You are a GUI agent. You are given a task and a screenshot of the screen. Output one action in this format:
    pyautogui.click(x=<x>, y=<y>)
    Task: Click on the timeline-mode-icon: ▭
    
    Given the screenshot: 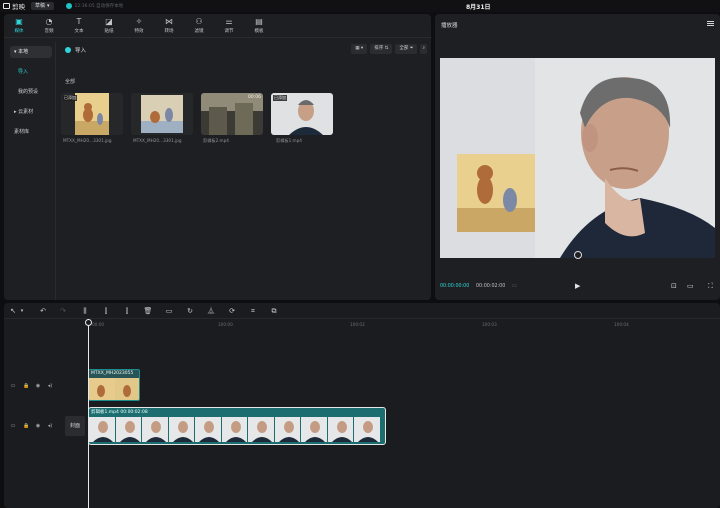 What is the action you would take?
    pyautogui.click(x=514, y=286)
    